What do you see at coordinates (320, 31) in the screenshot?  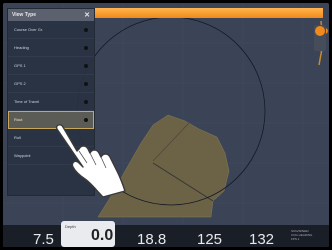 I see `compass-icon` at bounding box center [320, 31].